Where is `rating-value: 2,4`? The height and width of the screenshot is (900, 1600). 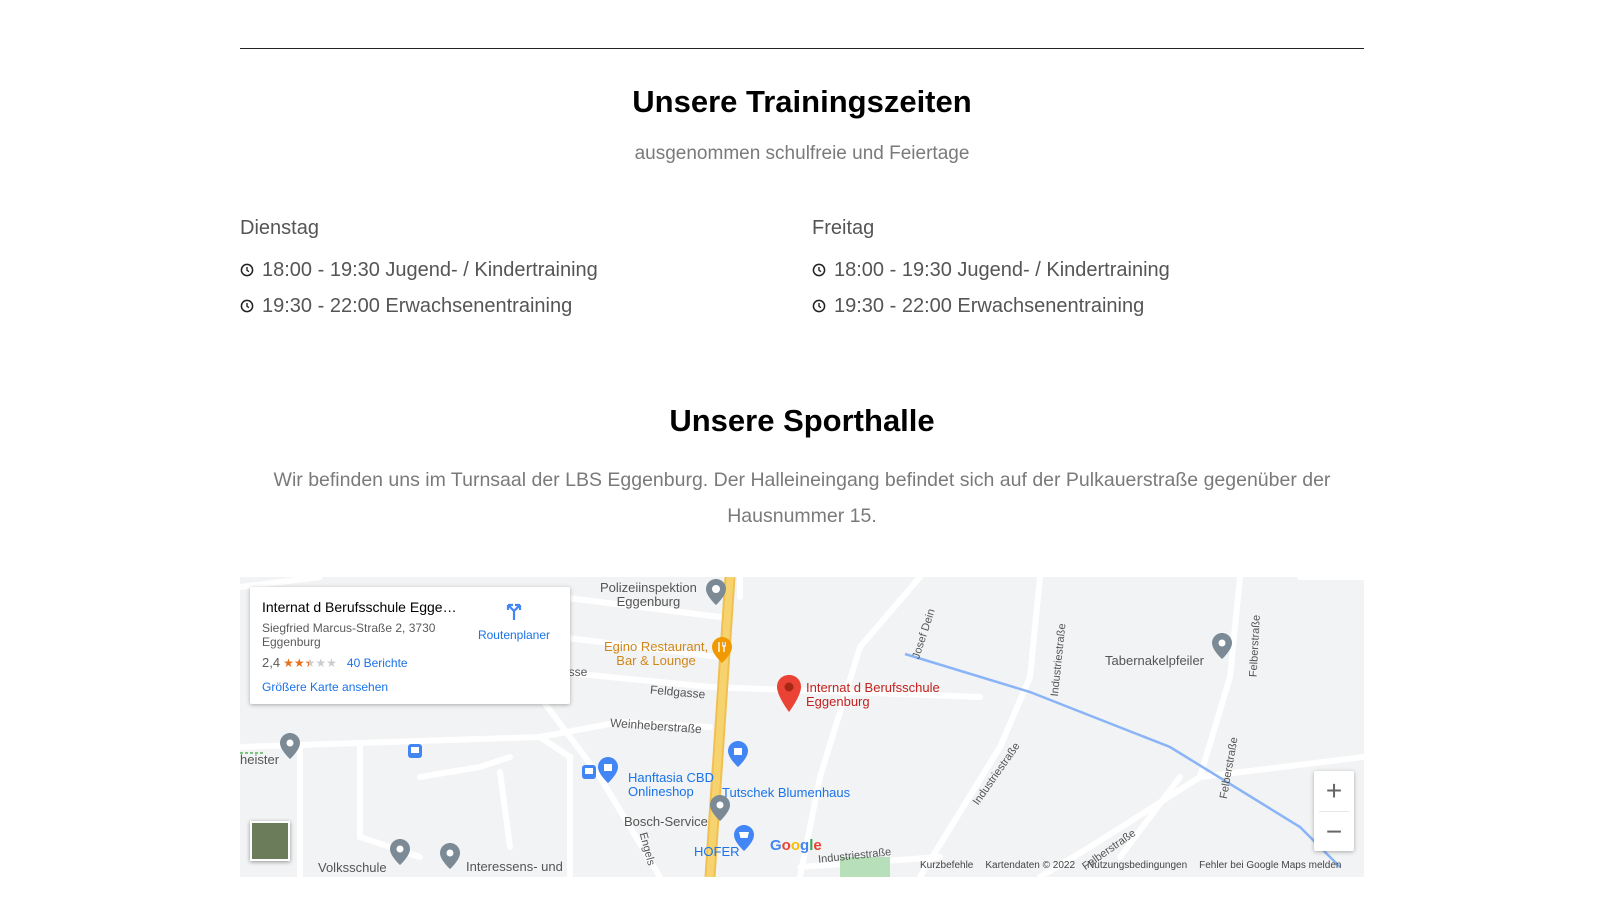
rating-value: 2,4 is located at coordinates (271, 662).